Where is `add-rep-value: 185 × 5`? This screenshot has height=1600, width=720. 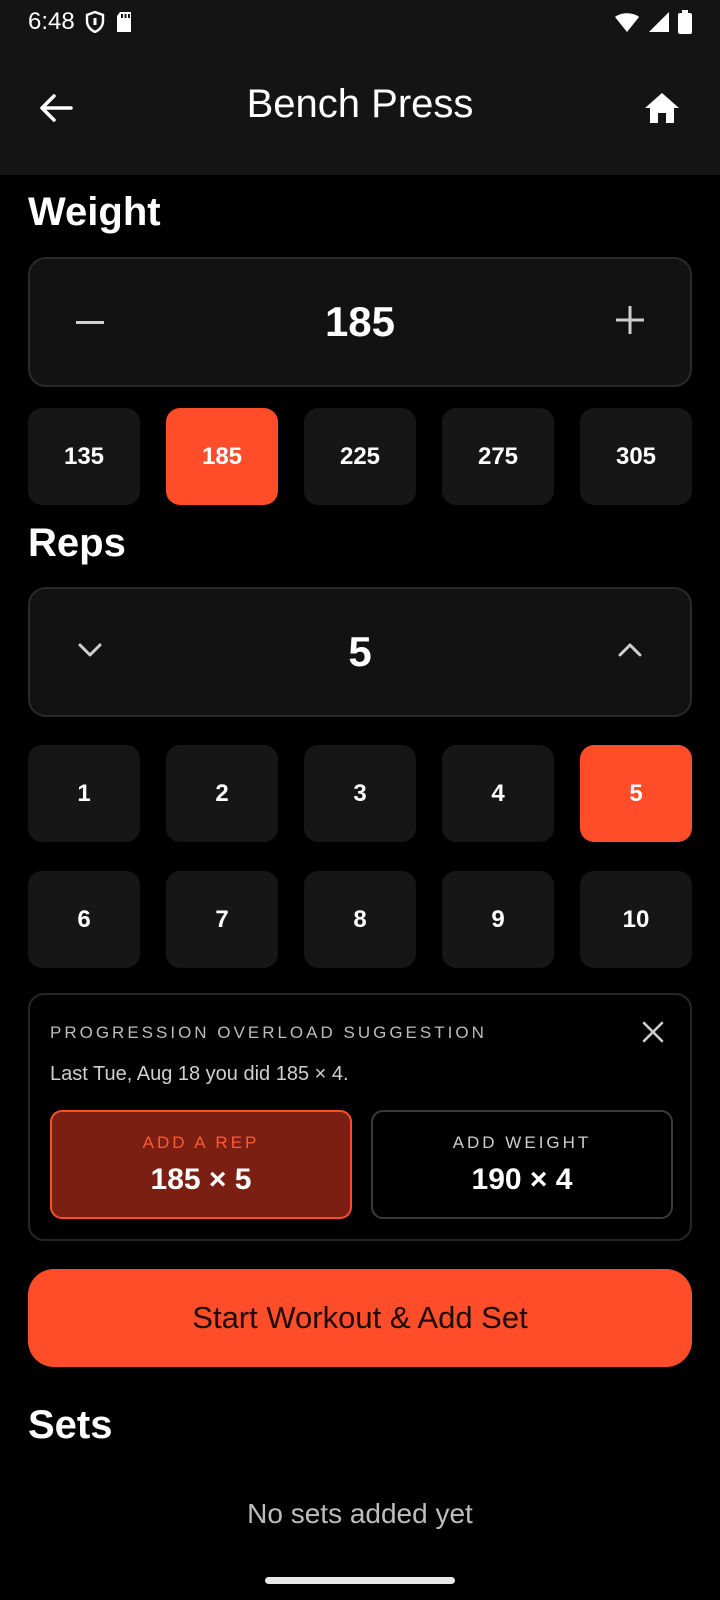 add-rep-value: 185 × 5 is located at coordinates (201, 1179).